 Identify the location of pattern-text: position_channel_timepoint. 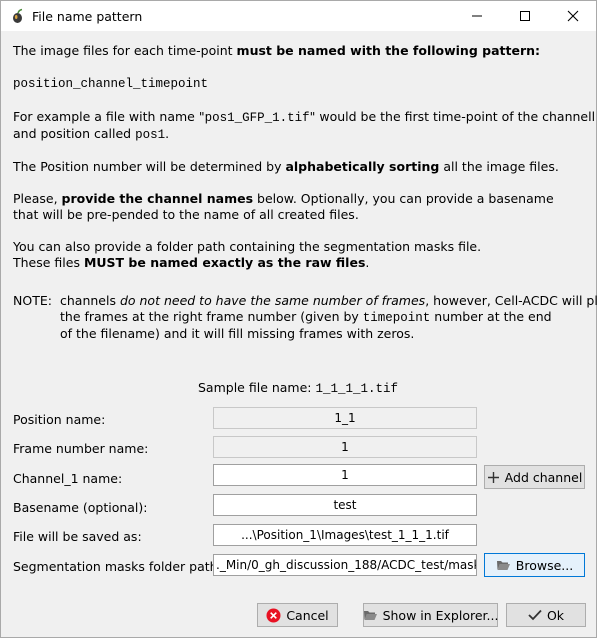
(111, 84).